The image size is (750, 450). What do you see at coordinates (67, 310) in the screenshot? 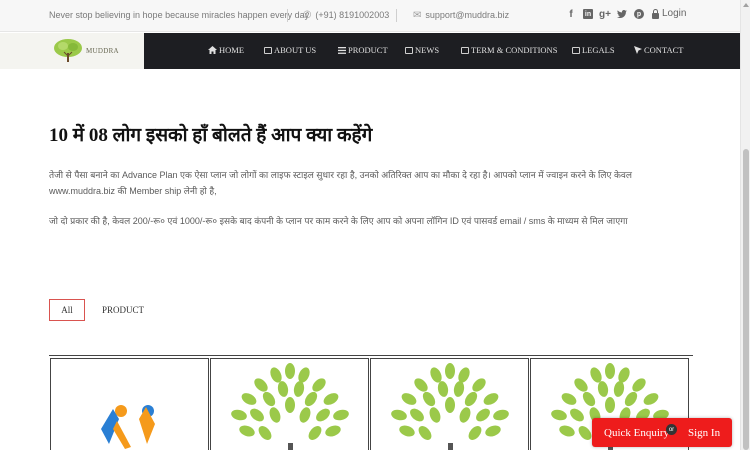
I see `filter-all-button: All` at bounding box center [67, 310].